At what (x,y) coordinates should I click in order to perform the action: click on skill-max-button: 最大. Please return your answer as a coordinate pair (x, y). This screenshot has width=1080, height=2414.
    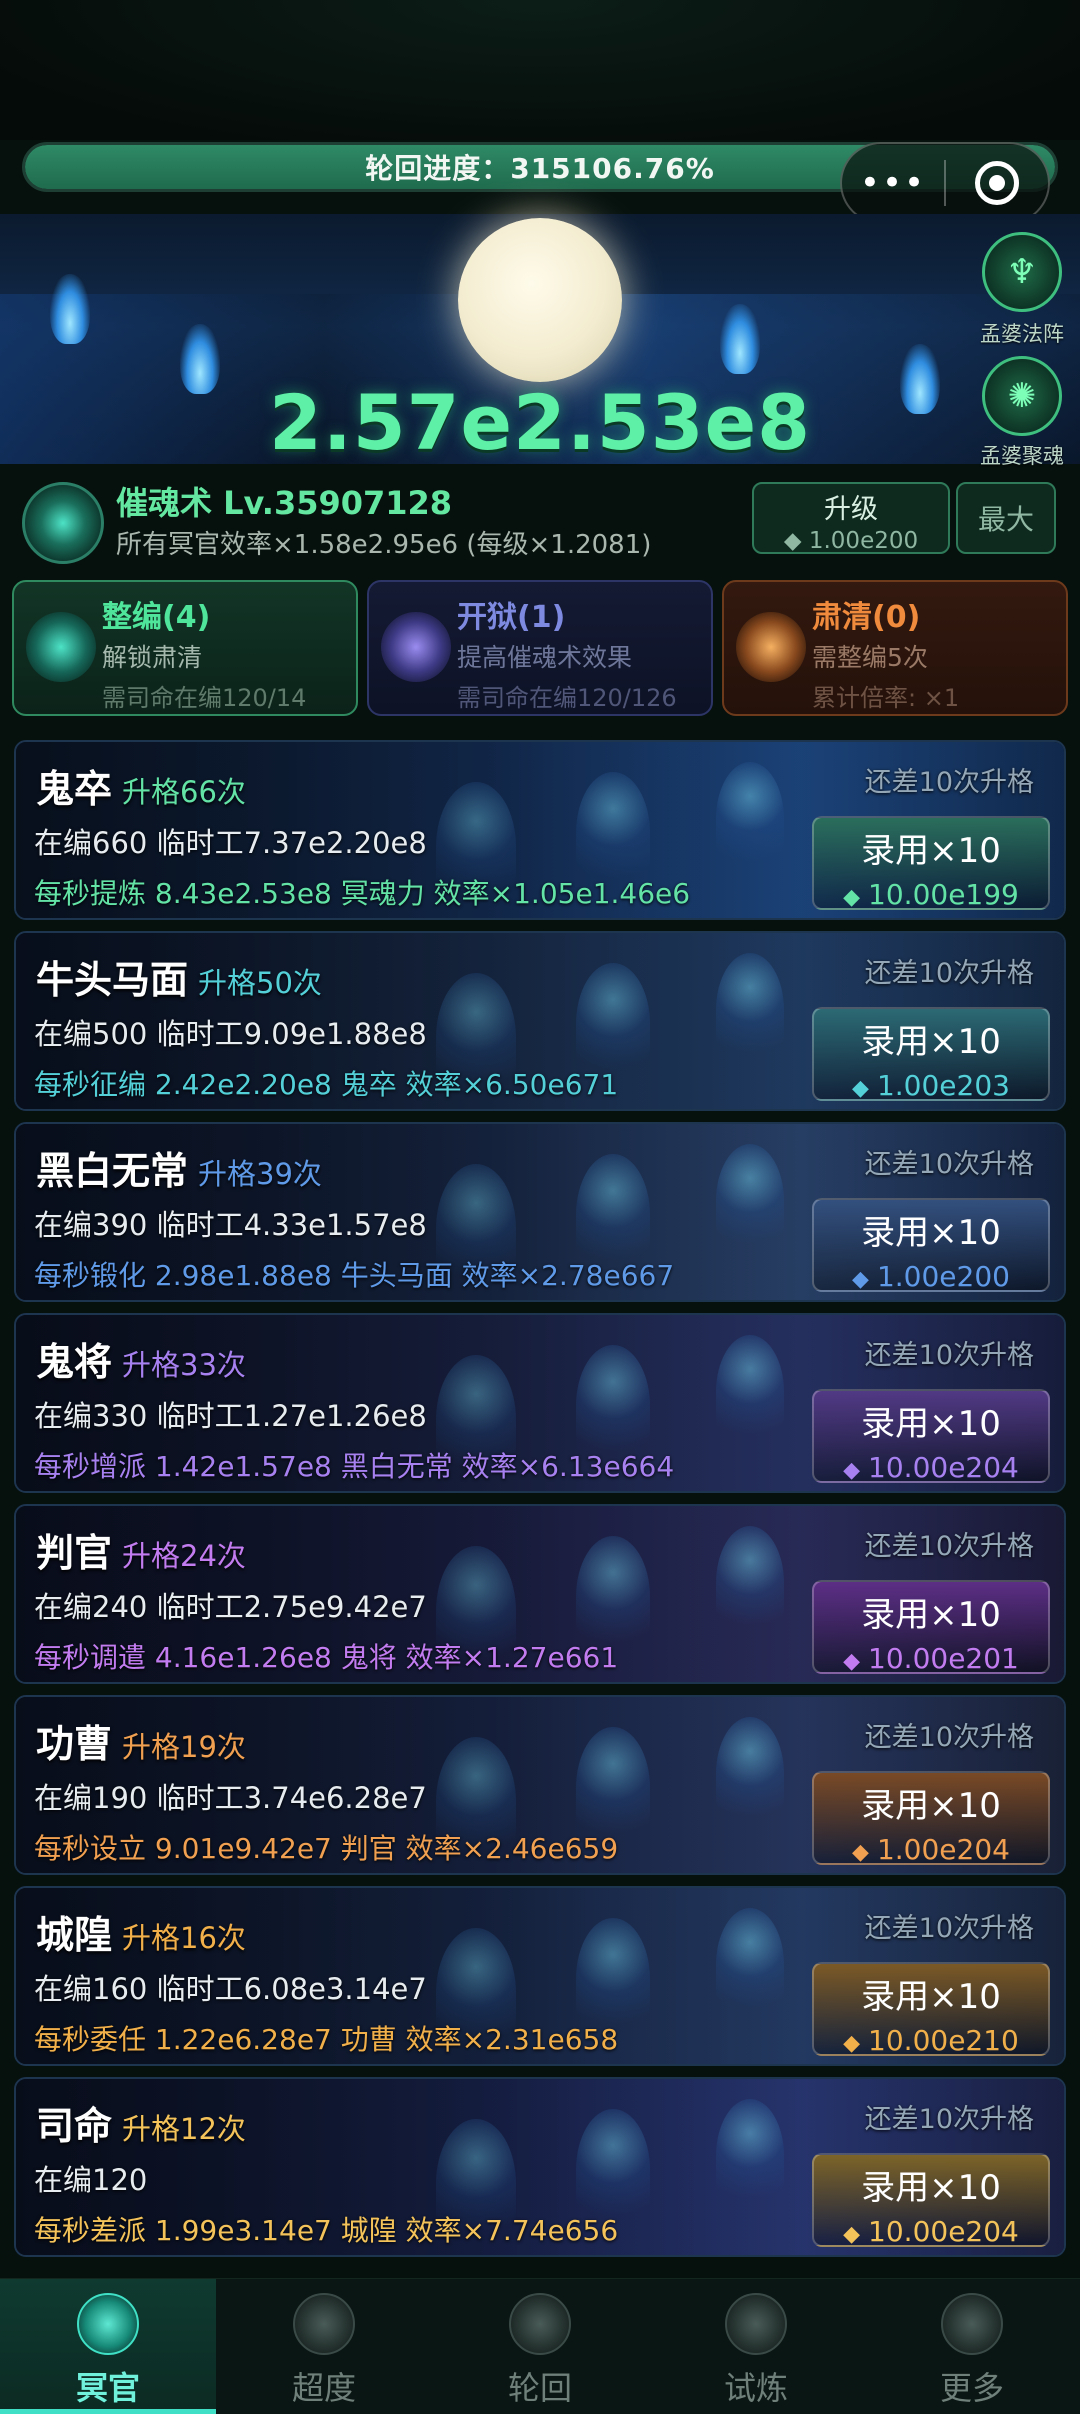
    Looking at the image, I should click on (1006, 518).